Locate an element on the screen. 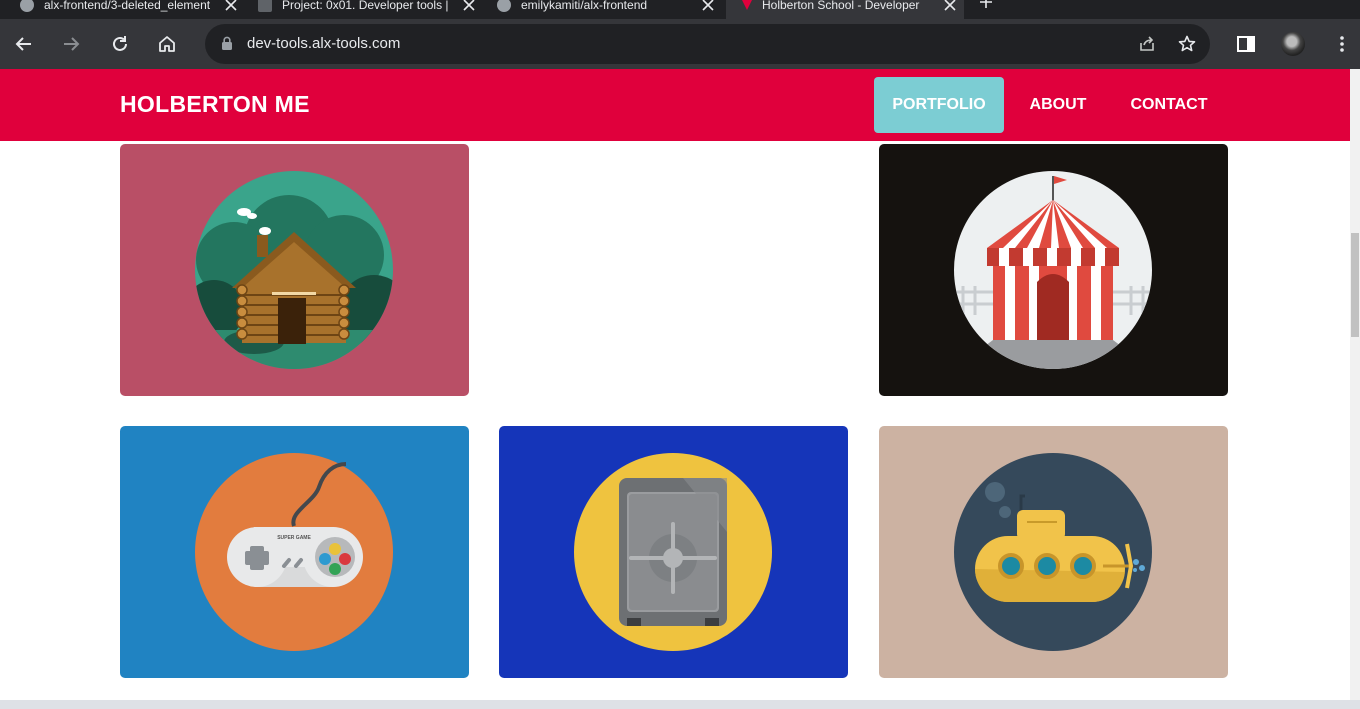  share-icon is located at coordinates (1147, 44).